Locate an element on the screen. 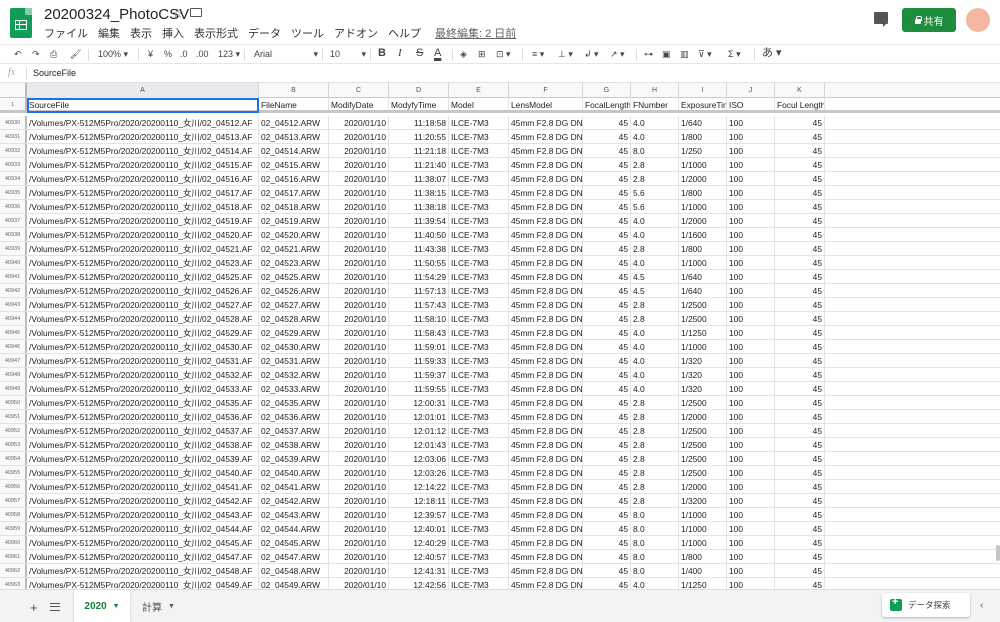  cell-b: 02_04538.ARW is located at coordinates (294, 444).